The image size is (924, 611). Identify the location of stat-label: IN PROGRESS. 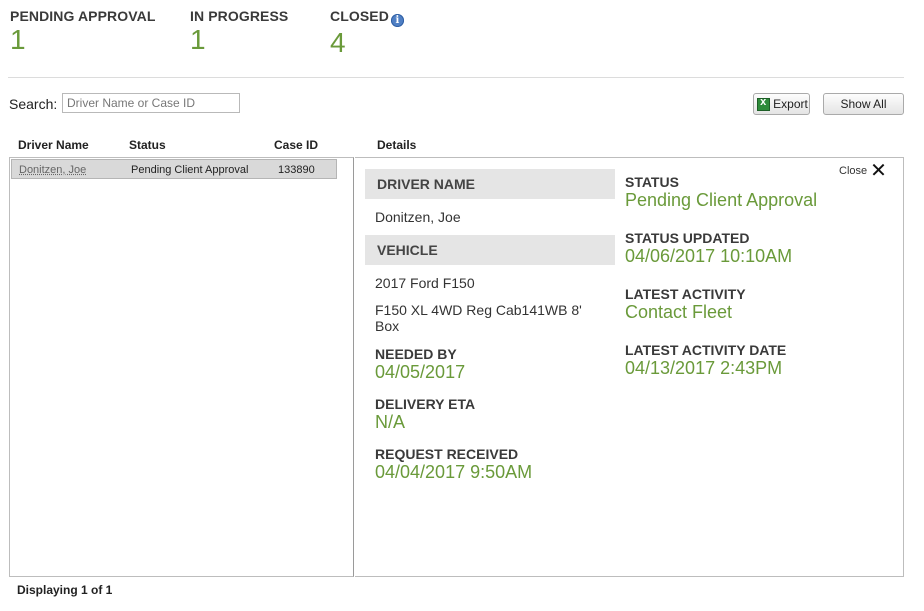
(239, 16).